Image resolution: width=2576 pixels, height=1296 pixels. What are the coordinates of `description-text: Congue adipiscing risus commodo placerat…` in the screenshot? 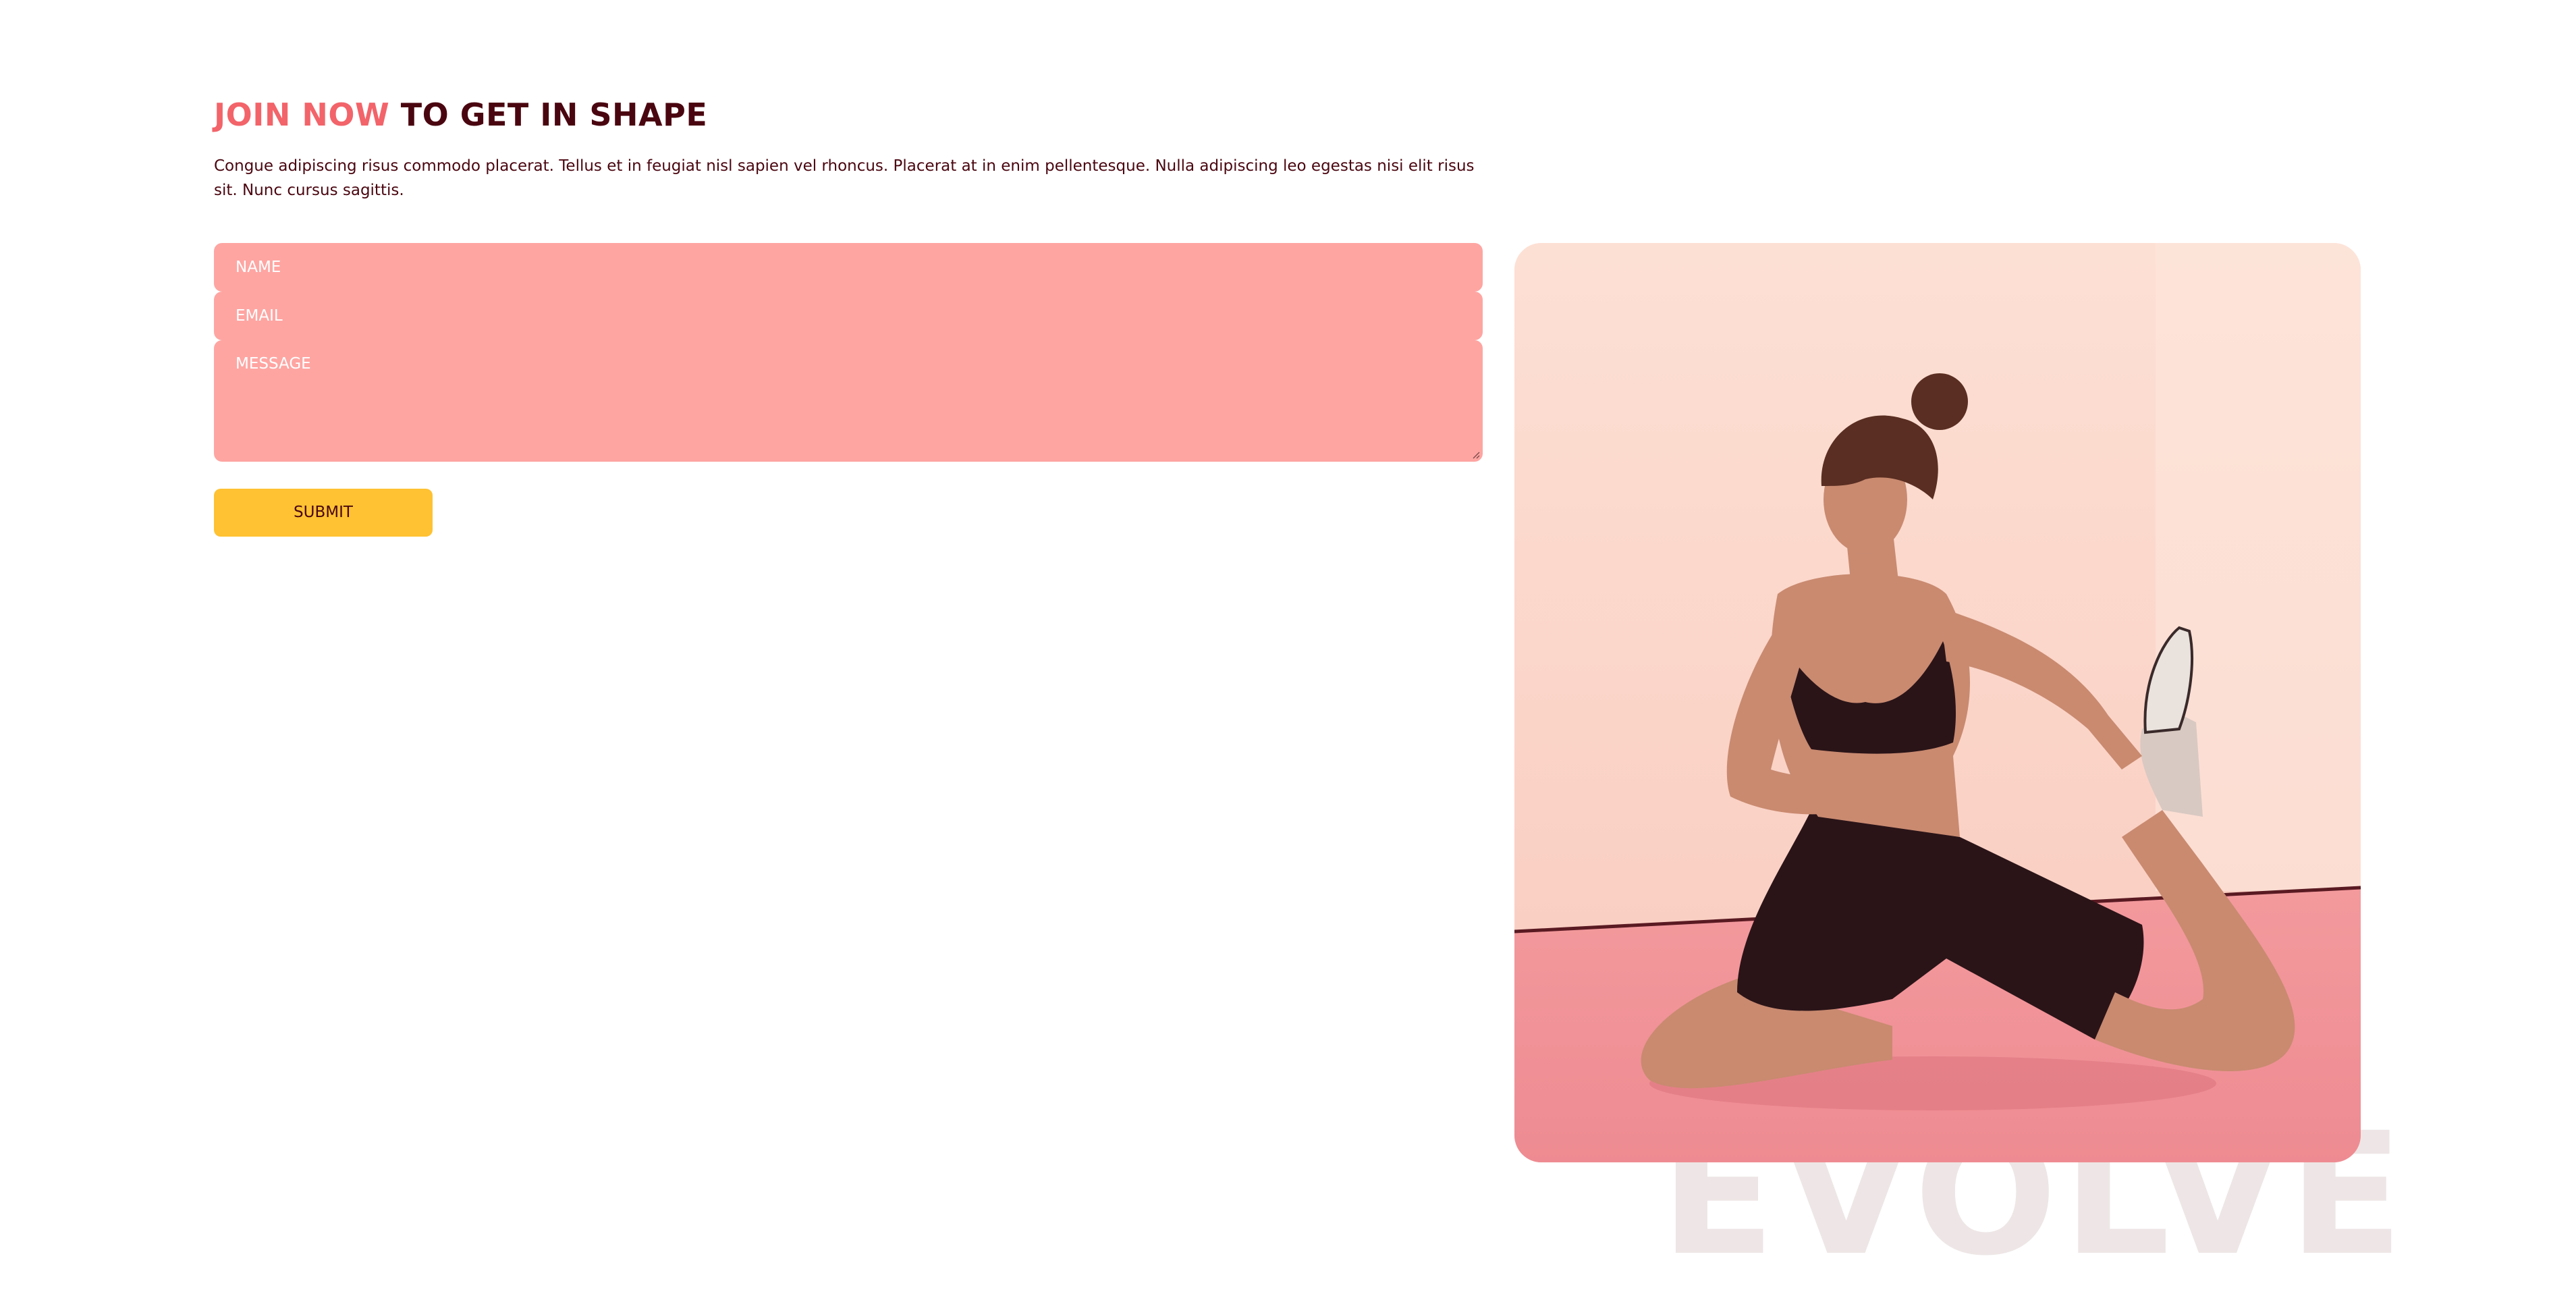 It's located at (844, 178).